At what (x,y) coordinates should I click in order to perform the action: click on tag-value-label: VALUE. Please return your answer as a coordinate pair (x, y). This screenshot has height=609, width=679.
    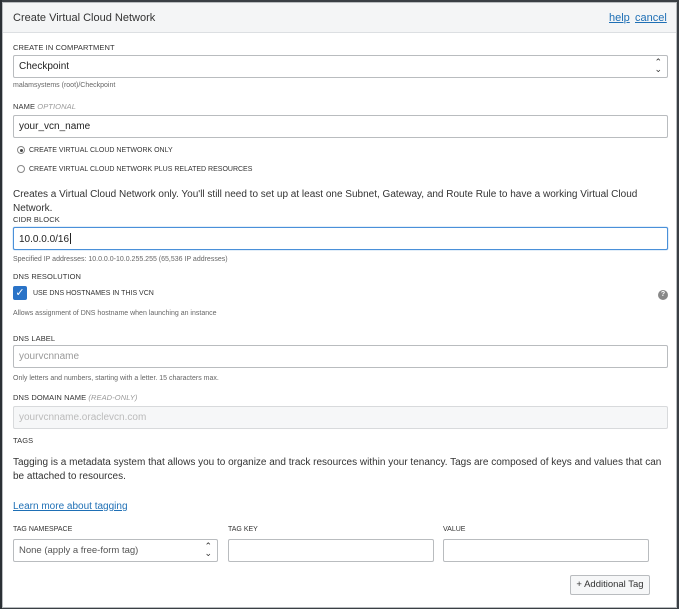
    Looking at the image, I should click on (454, 529).